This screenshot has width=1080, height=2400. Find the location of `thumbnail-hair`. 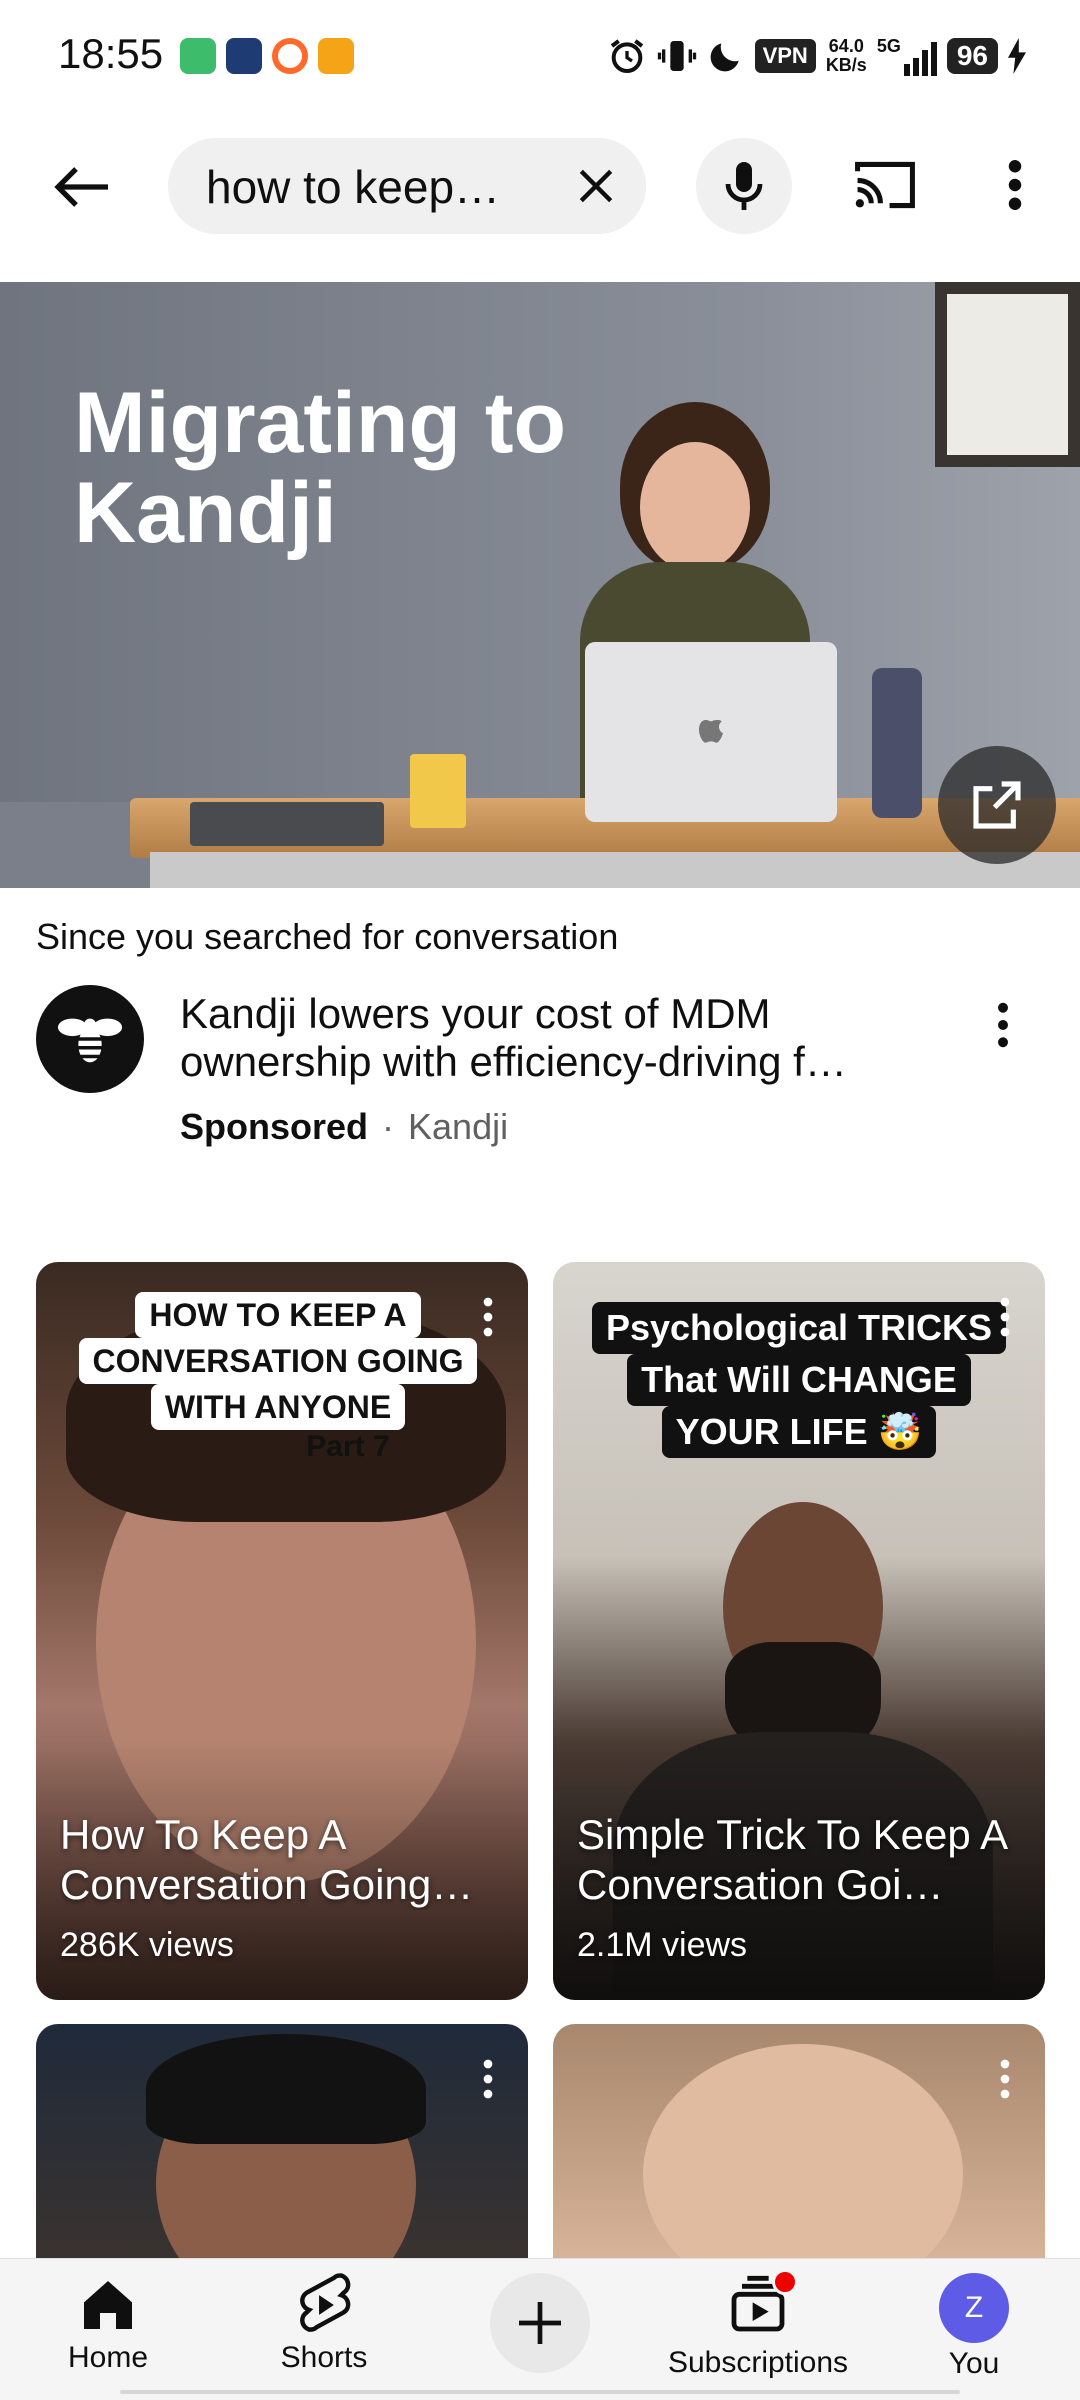

thumbnail-hair is located at coordinates (286, 2089).